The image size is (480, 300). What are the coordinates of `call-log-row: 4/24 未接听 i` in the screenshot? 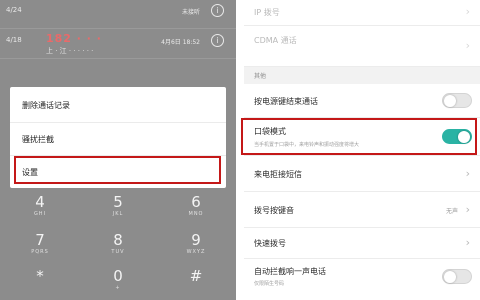 It's located at (118, 14).